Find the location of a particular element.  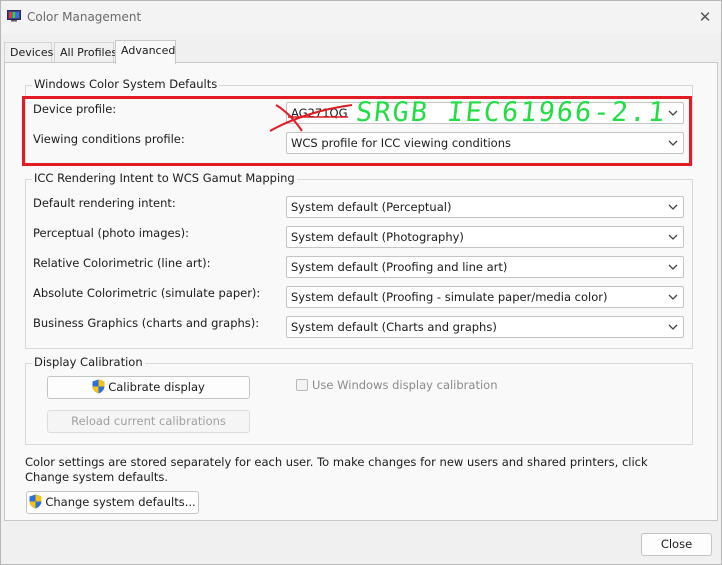

tab-strip: Devices All Profiles Advanced is located at coordinates (361, 52).